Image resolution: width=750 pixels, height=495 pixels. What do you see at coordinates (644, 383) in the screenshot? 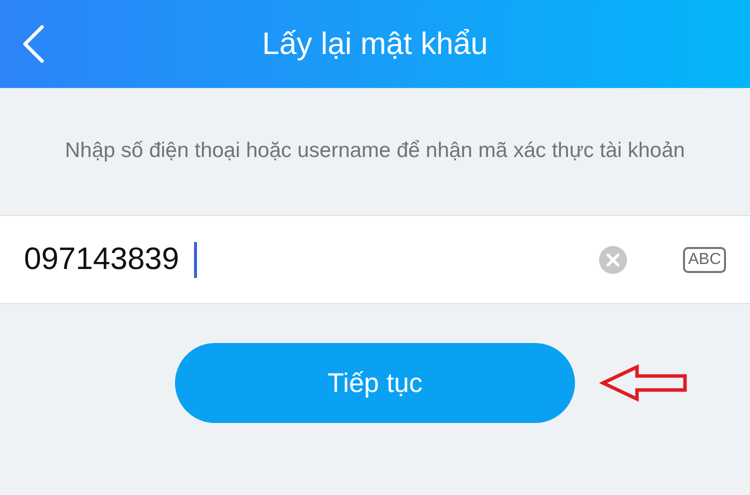
I see `arrow-icon` at bounding box center [644, 383].